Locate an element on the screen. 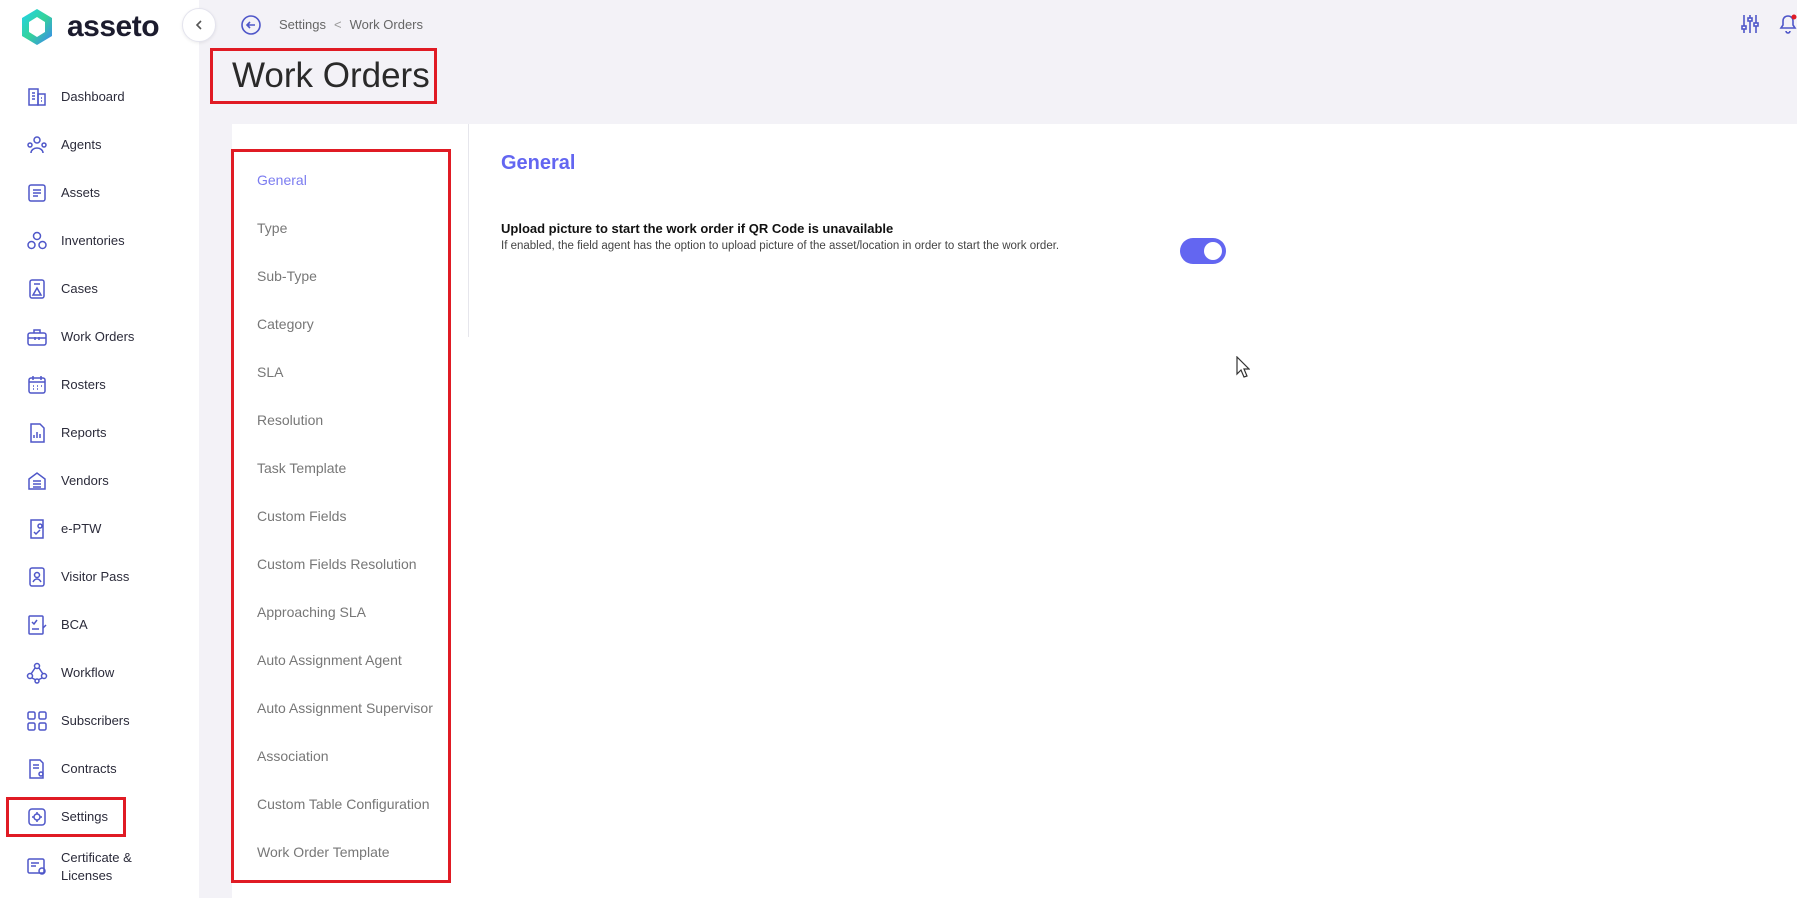 Image resolution: width=1797 pixels, height=898 pixels. settings-nav-general: General is located at coordinates (352, 180).